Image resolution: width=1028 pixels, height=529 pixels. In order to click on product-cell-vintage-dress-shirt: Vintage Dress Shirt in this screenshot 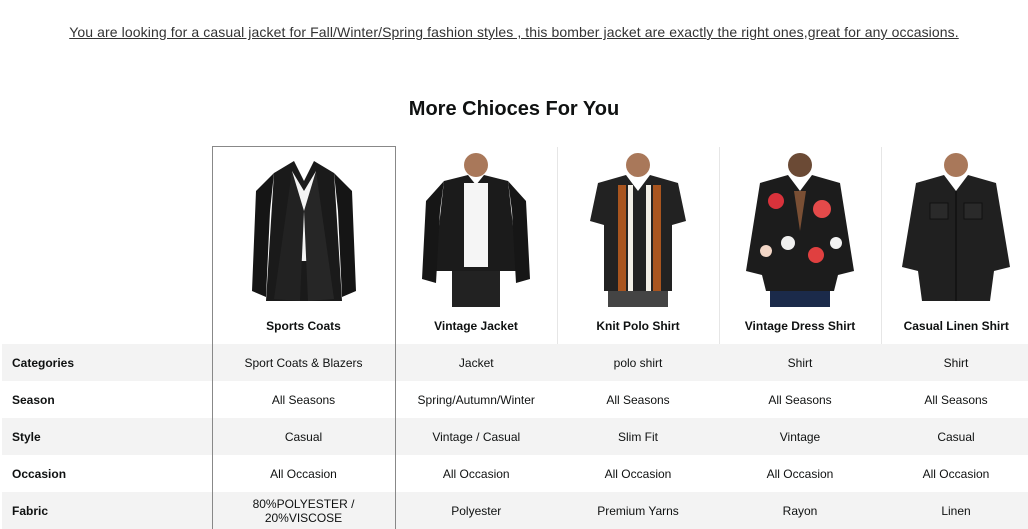, I will do `click(800, 246)`.